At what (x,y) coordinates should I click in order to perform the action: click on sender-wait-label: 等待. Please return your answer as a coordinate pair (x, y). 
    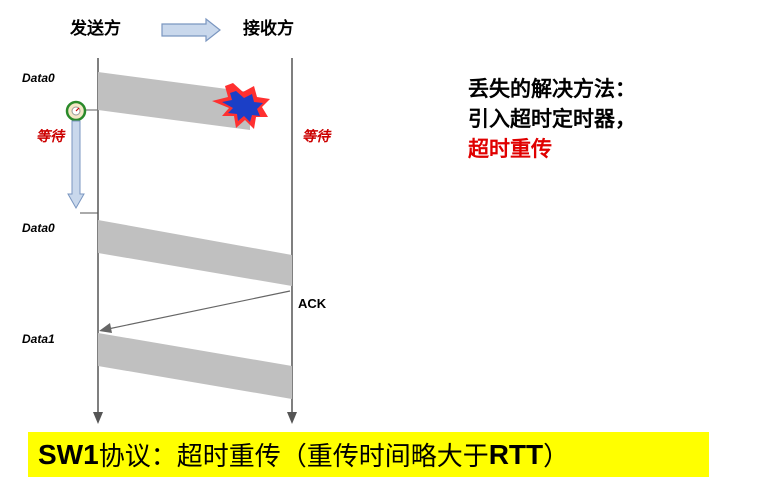
    Looking at the image, I should click on (50, 137).